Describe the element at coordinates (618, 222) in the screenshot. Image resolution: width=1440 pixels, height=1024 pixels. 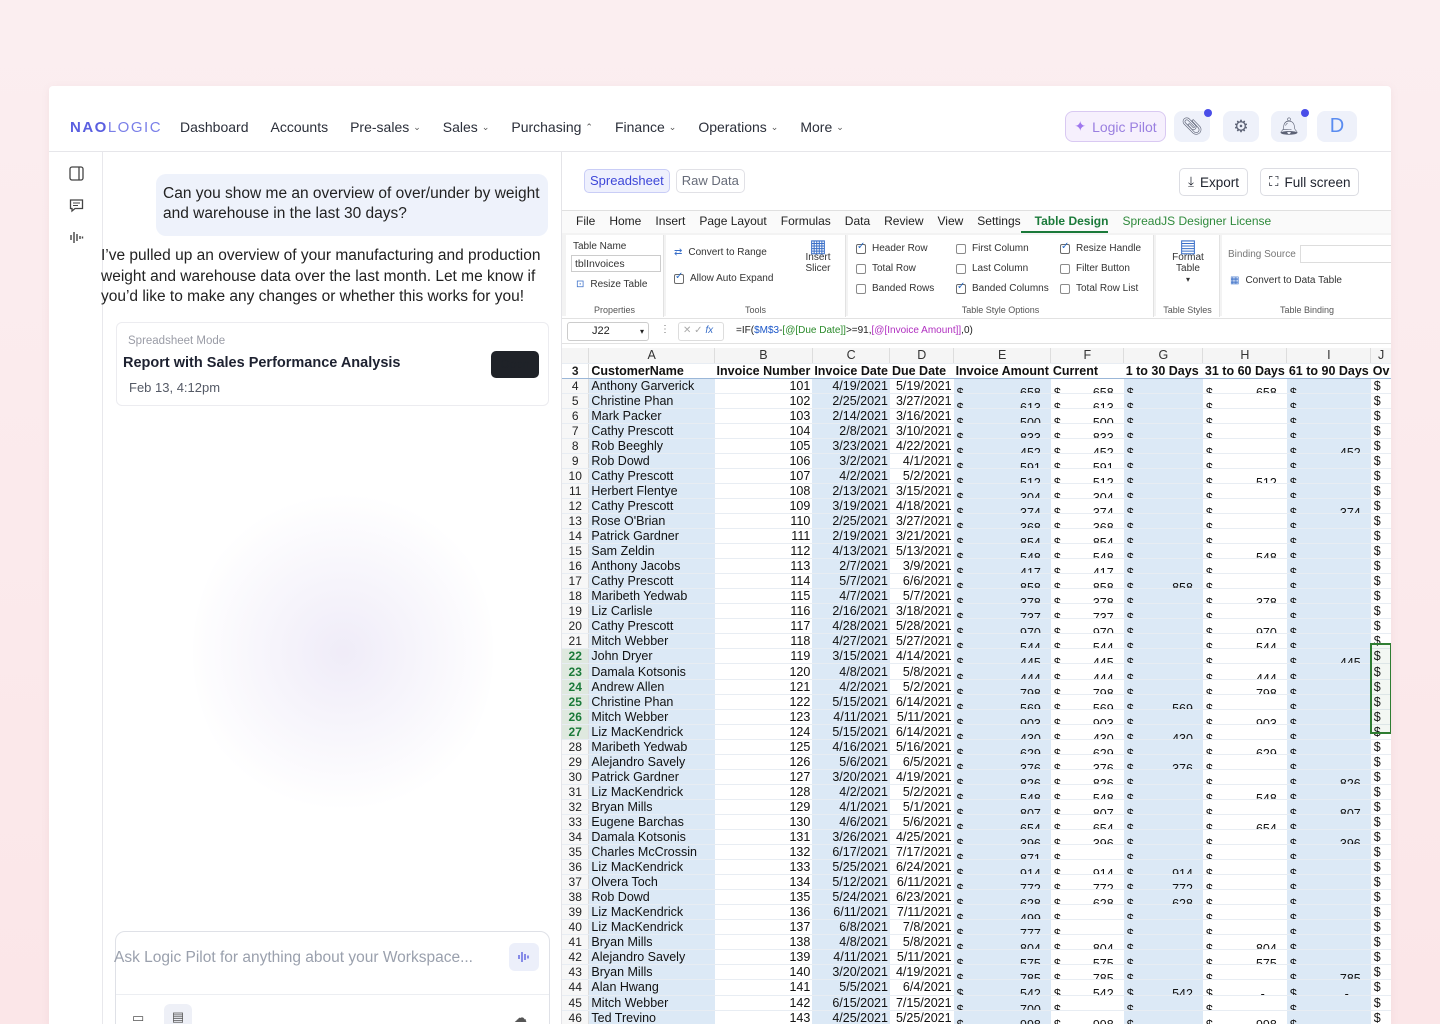
I see `ribbon-tab-home: Home` at that location.